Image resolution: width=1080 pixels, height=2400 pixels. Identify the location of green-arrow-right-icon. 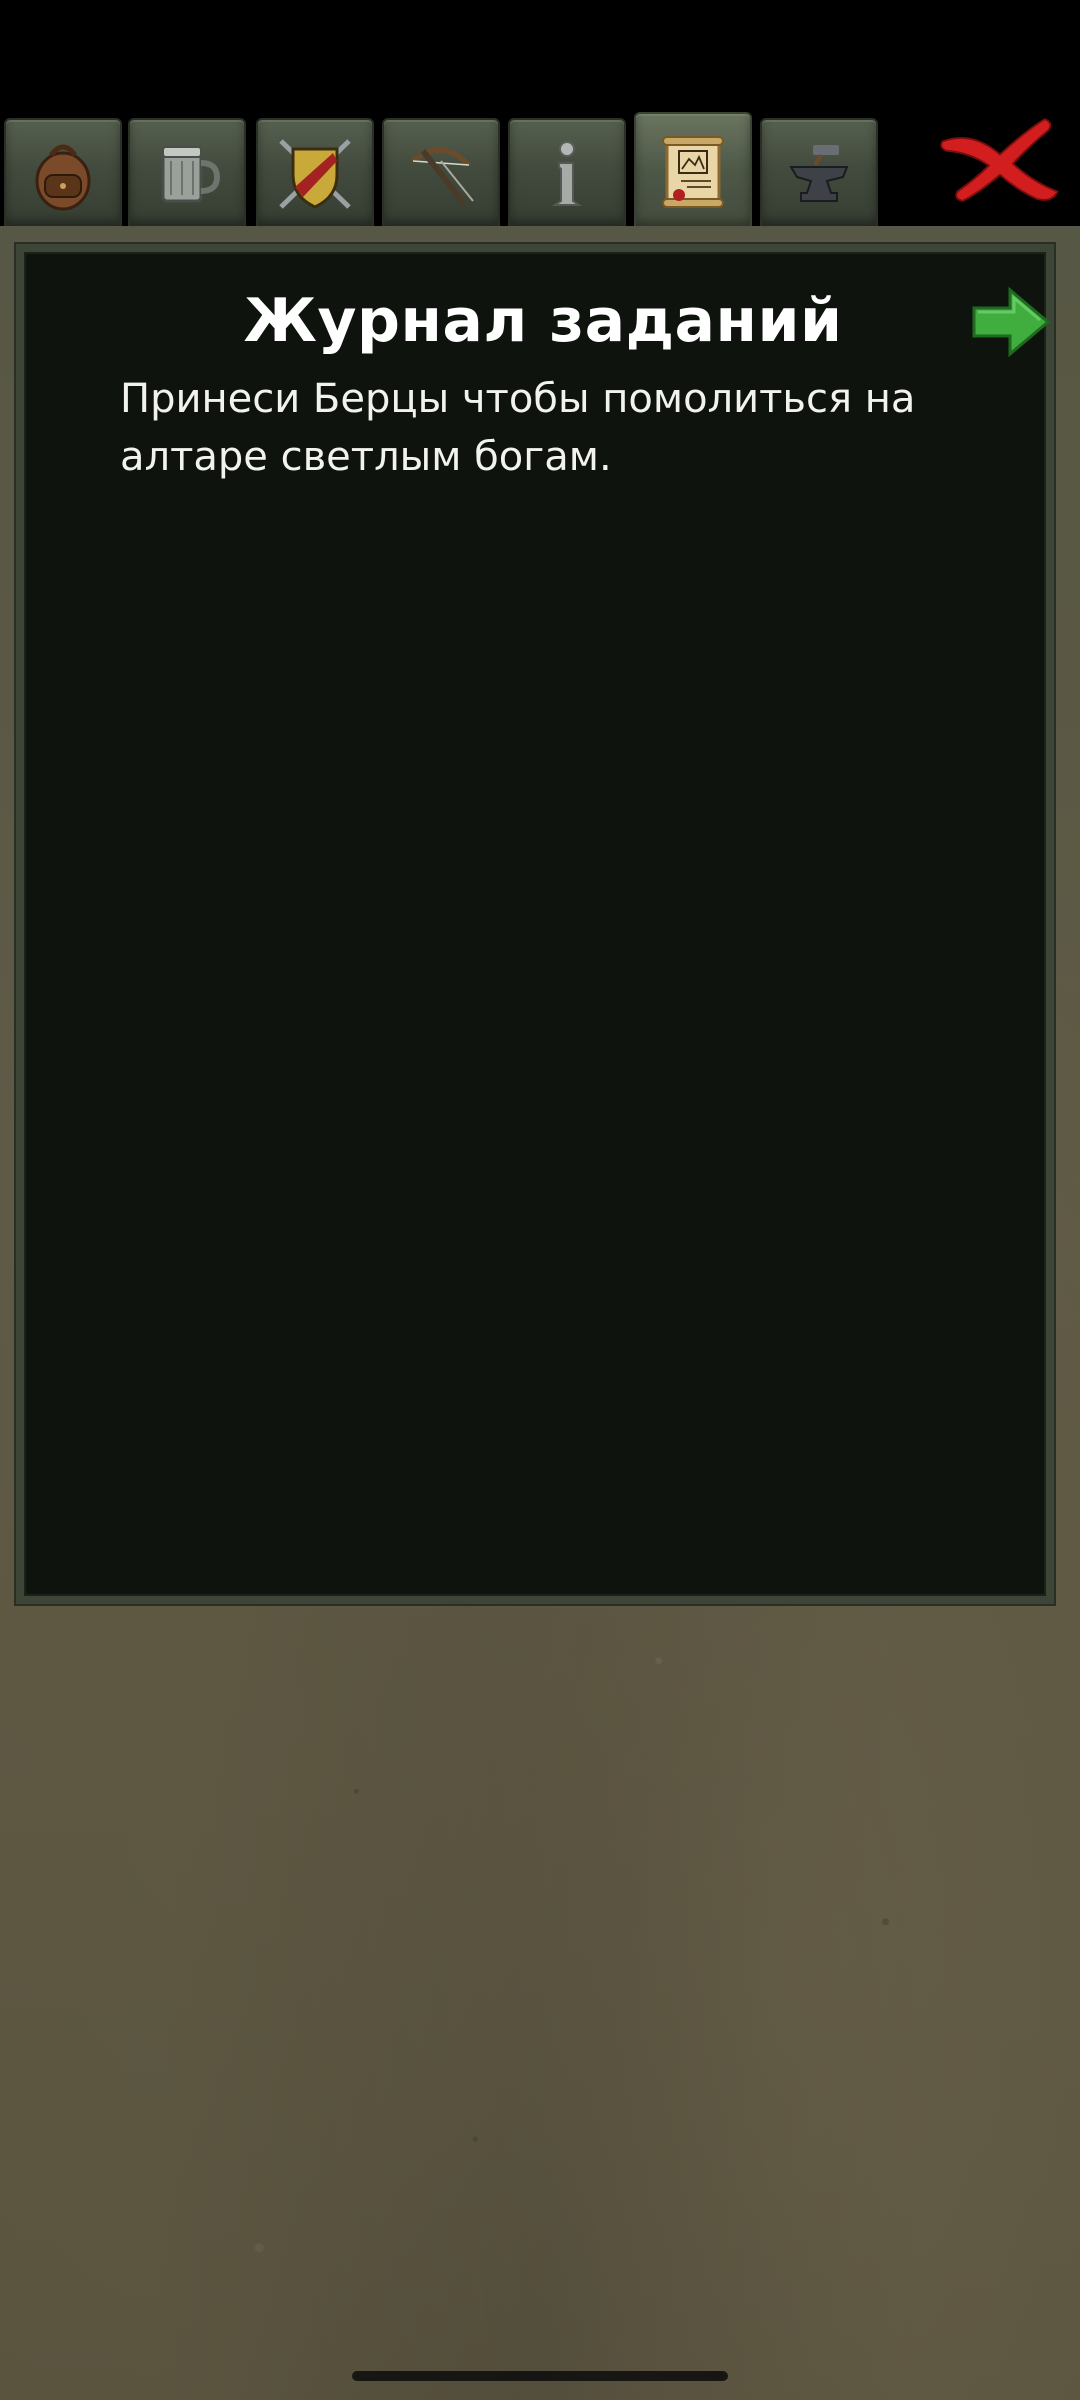
(1011, 322).